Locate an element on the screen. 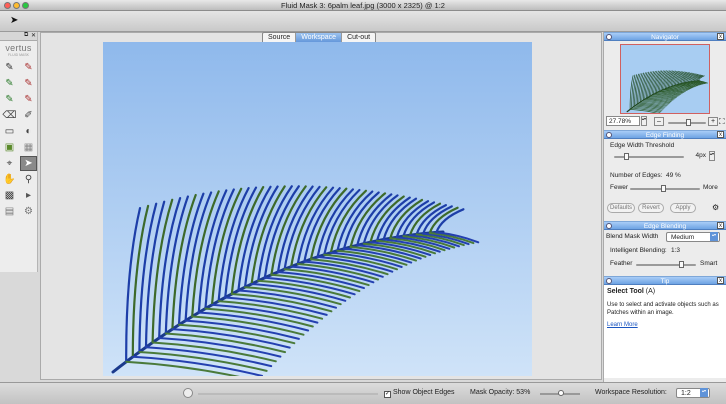 Image resolution: width=726 pixels, height=404 pixels. workspace-resolution-select: 1:2 is located at coordinates (693, 393).